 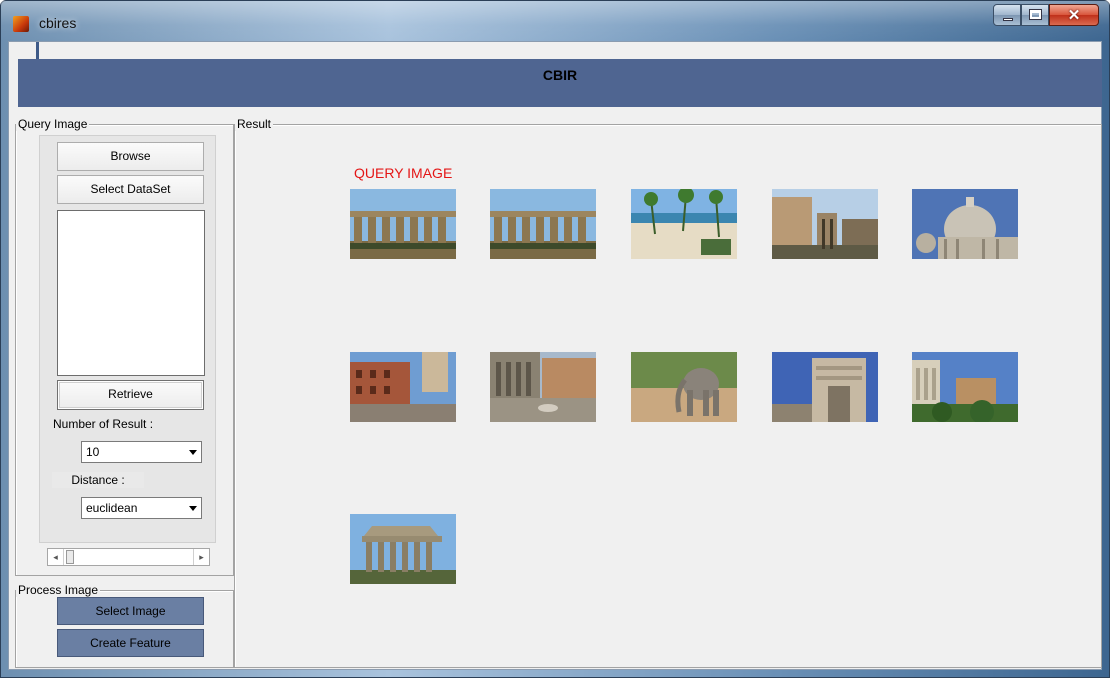 What do you see at coordinates (403, 173) in the screenshot?
I see `query-image-caption: QUERY IMAGE` at bounding box center [403, 173].